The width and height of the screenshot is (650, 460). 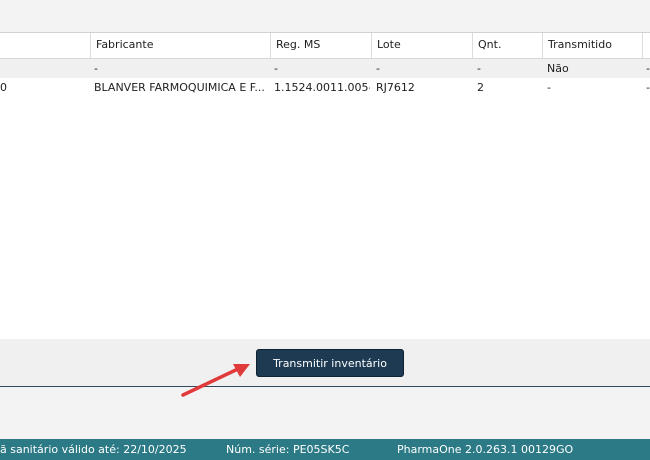 I want to click on action-bar: Transmitir inventário, so click(x=325, y=363).